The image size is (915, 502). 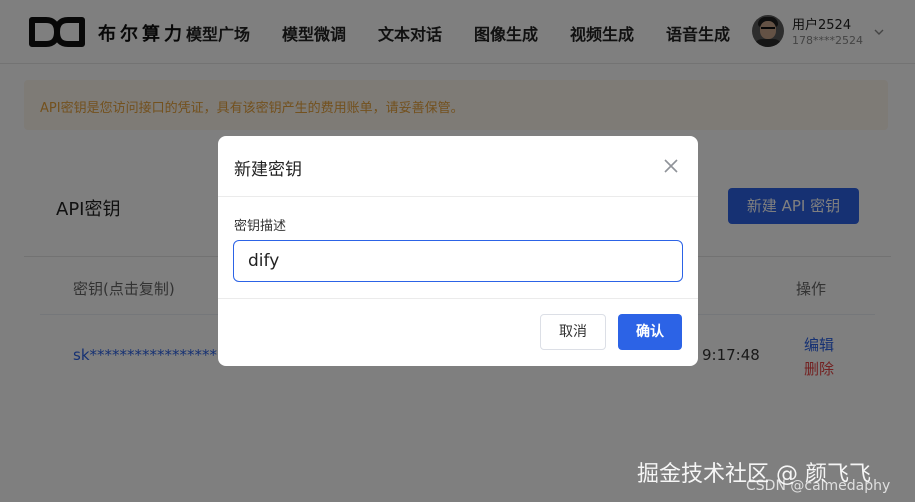 I want to click on close-icon, so click(x=671, y=166).